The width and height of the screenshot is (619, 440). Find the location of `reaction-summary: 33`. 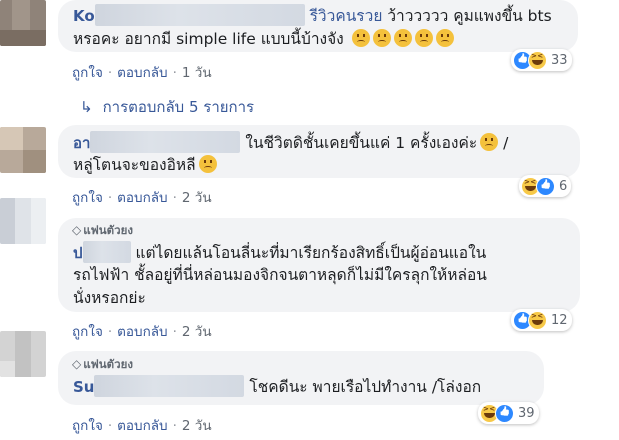

reaction-summary: 33 is located at coordinates (541, 60).